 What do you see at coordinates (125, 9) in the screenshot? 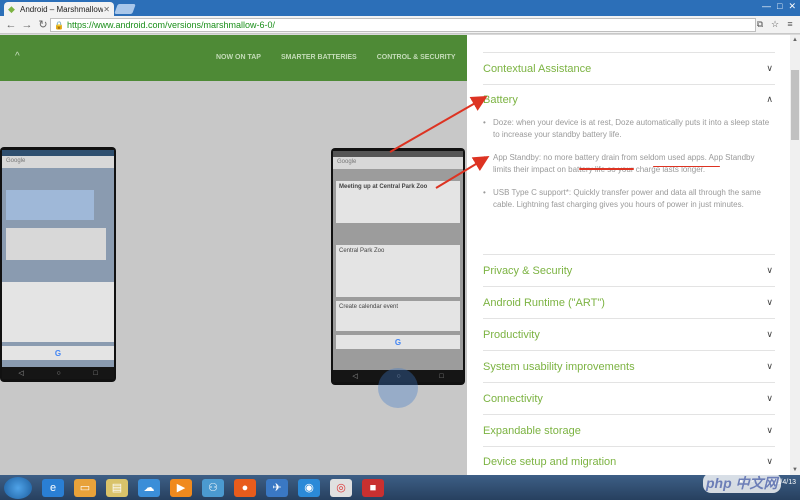
I see `new-tab-button` at bounding box center [125, 9].